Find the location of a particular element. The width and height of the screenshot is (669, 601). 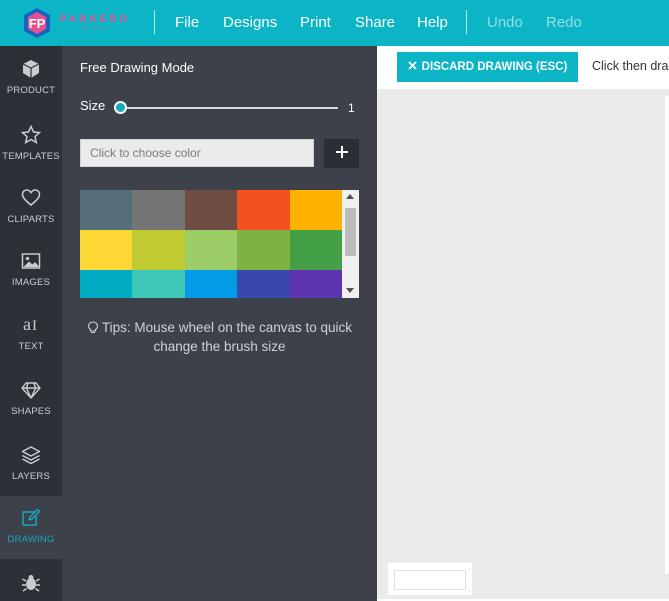

layers-icon is located at coordinates (31, 455).